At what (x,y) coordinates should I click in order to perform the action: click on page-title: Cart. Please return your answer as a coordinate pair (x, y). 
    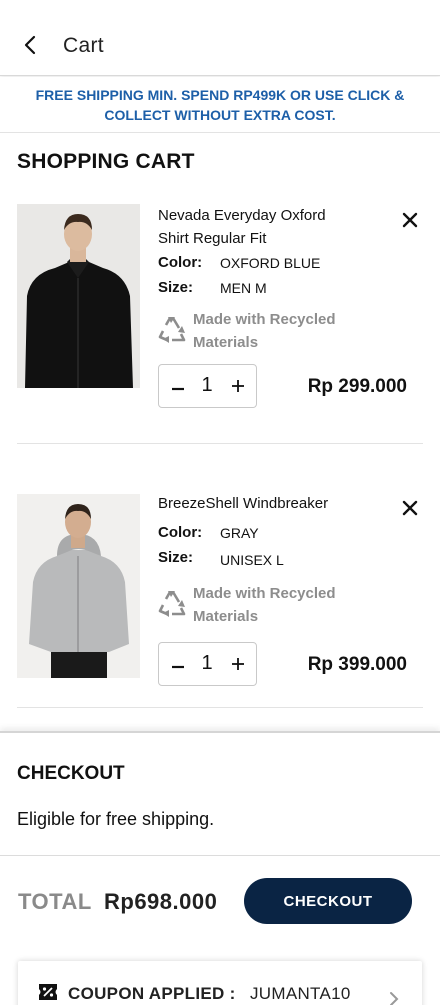
    Looking at the image, I should click on (83, 45).